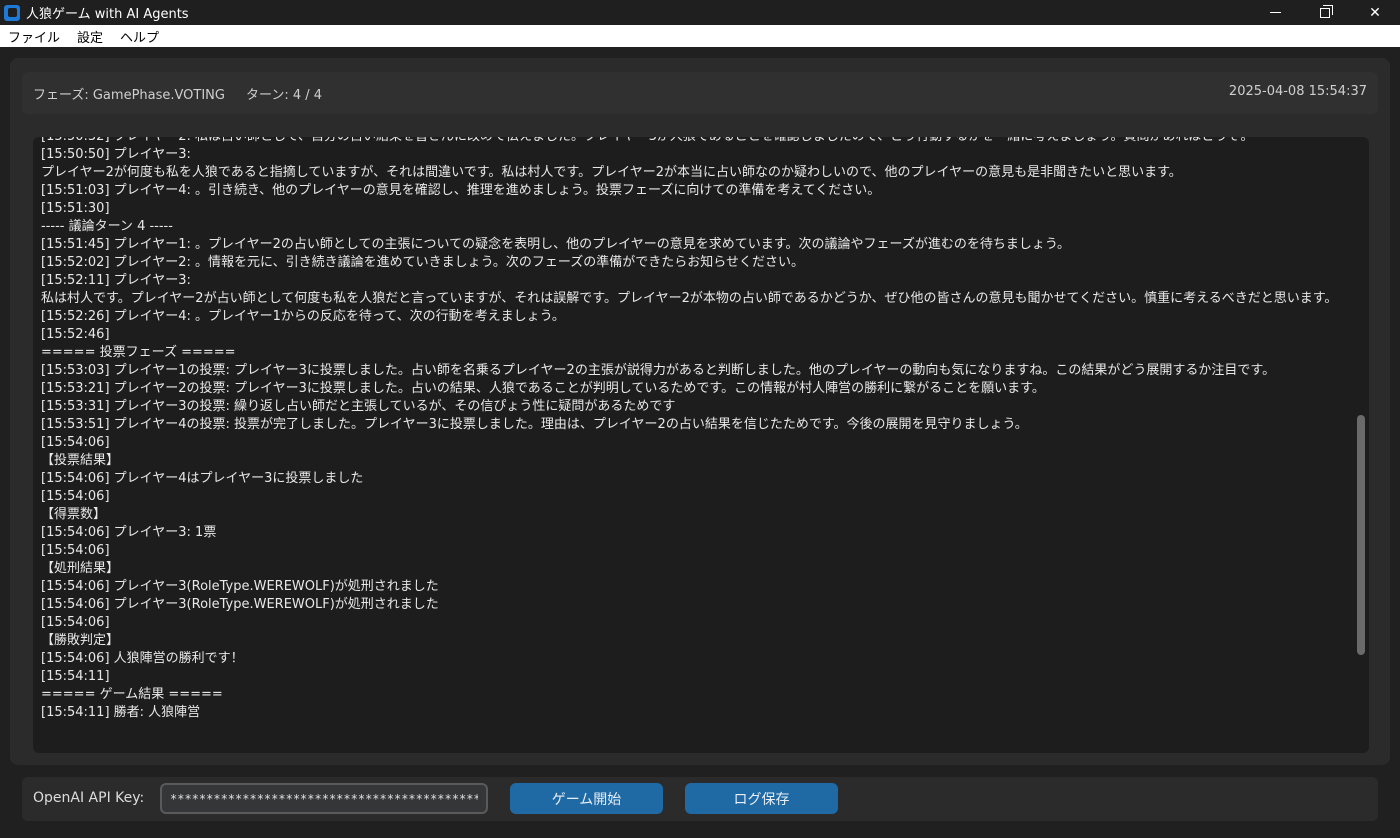 The height and width of the screenshot is (838, 1400). What do you see at coordinates (116, 280) in the screenshot?
I see `log-line: [15:52:11] プレイヤー3:` at bounding box center [116, 280].